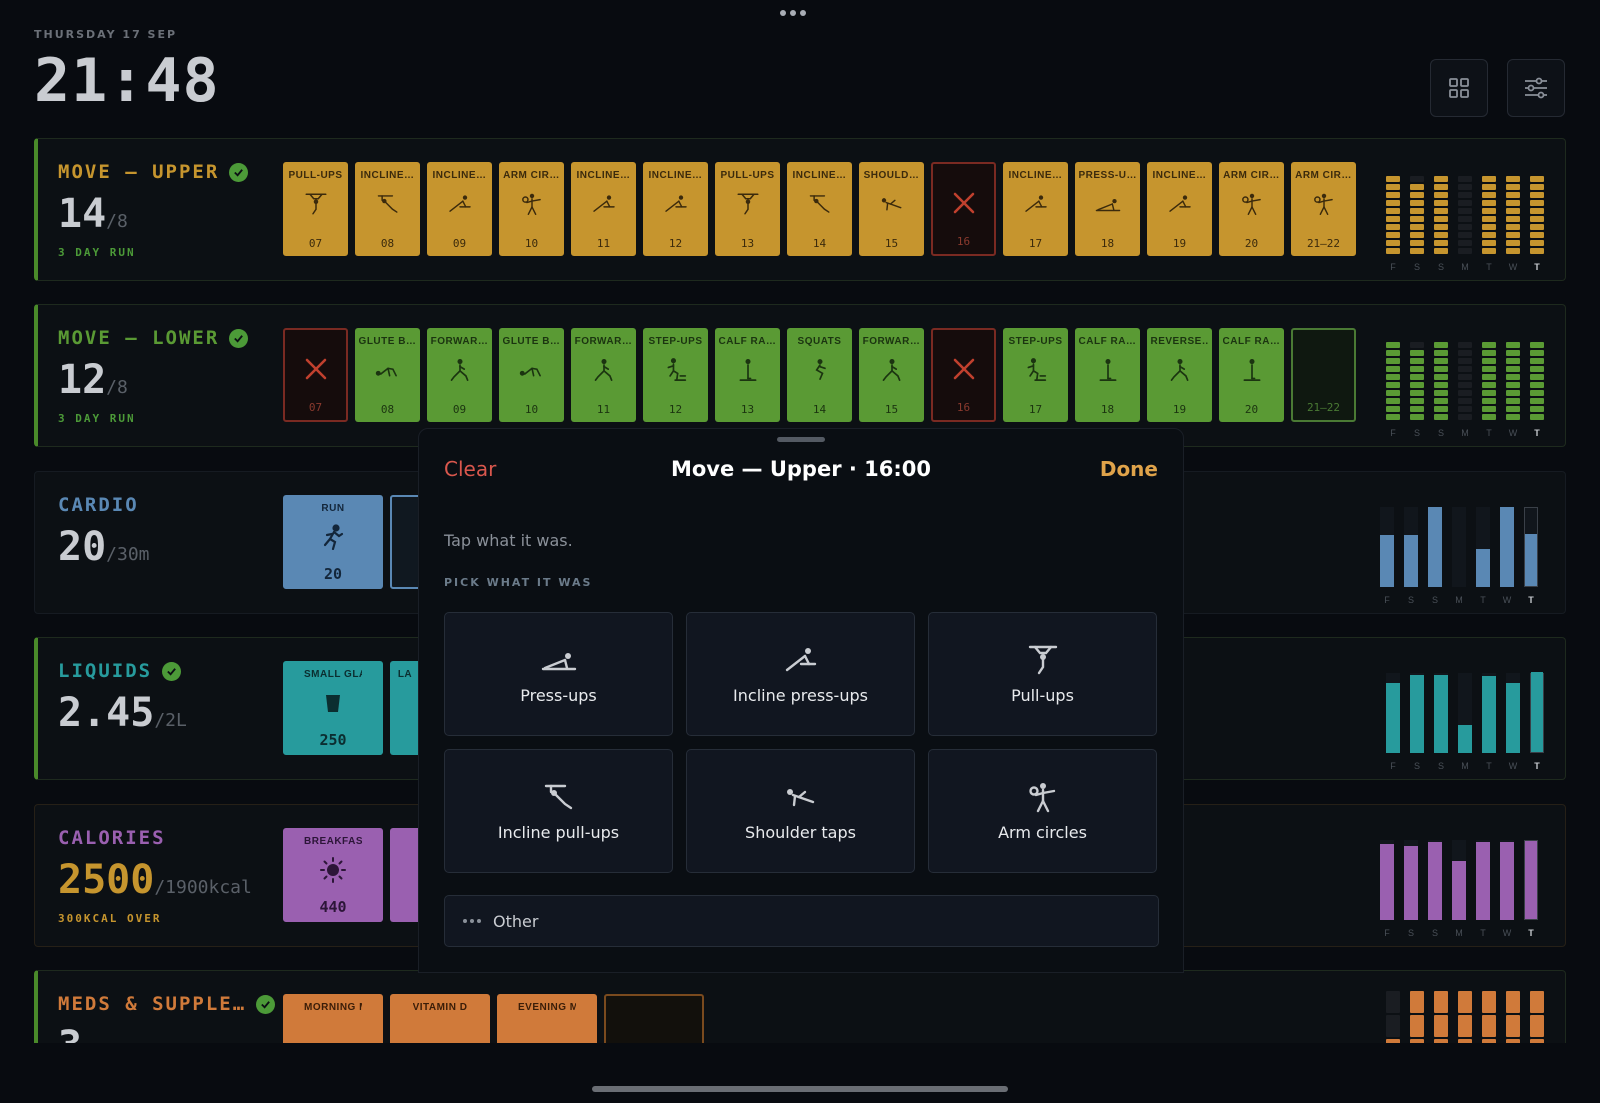  I want to click on day-tile-09: FORWAR… 09, so click(459, 375).